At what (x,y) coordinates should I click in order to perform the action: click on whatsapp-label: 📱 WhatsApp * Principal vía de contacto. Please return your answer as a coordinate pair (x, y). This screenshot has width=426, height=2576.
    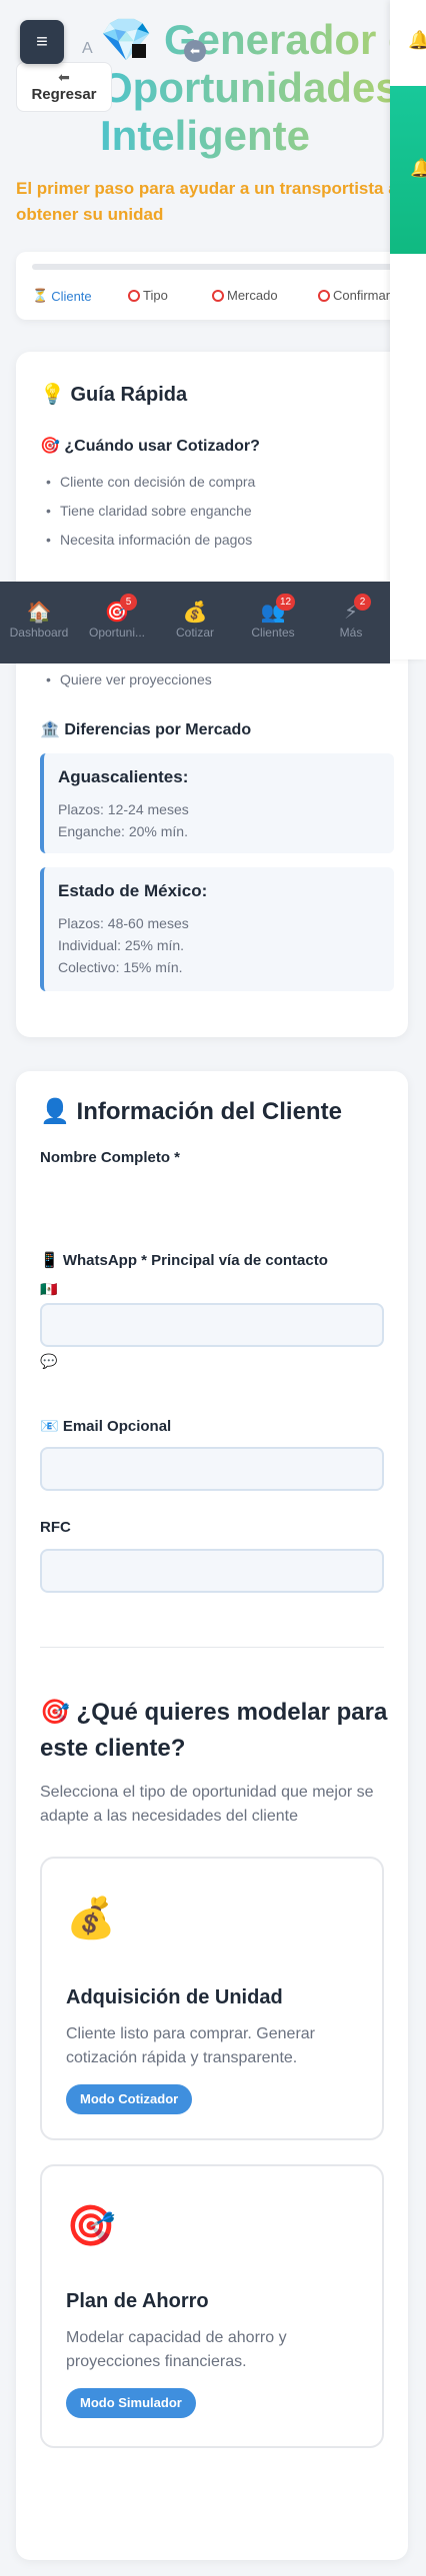
    Looking at the image, I should click on (184, 1260).